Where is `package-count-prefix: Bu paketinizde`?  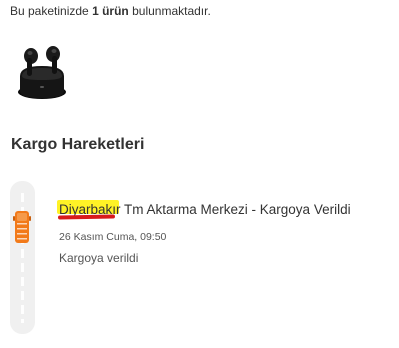 package-count-prefix: Bu paketinizde is located at coordinates (49, 11).